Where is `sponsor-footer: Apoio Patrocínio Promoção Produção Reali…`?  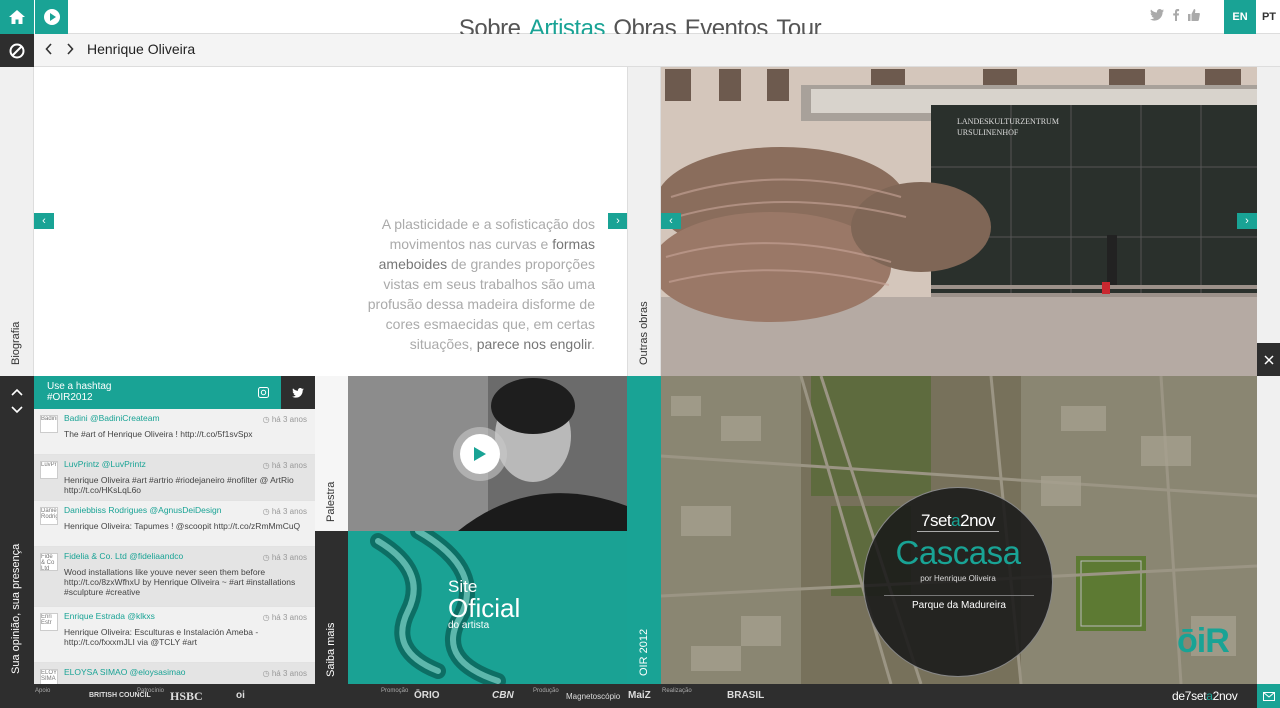
sponsor-footer: Apoio Patrocínio Promoção Produção Reali… is located at coordinates (640, 696).